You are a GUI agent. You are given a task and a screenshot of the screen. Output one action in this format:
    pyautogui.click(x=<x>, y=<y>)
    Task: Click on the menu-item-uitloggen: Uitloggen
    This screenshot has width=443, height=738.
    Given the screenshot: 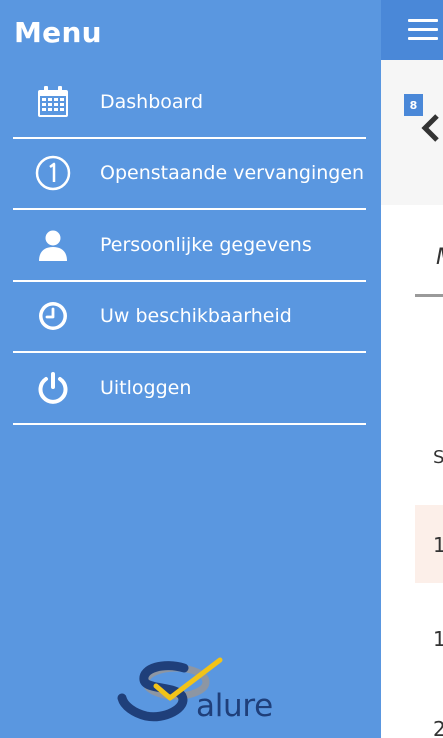 What is the action you would take?
    pyautogui.click(x=189, y=389)
    